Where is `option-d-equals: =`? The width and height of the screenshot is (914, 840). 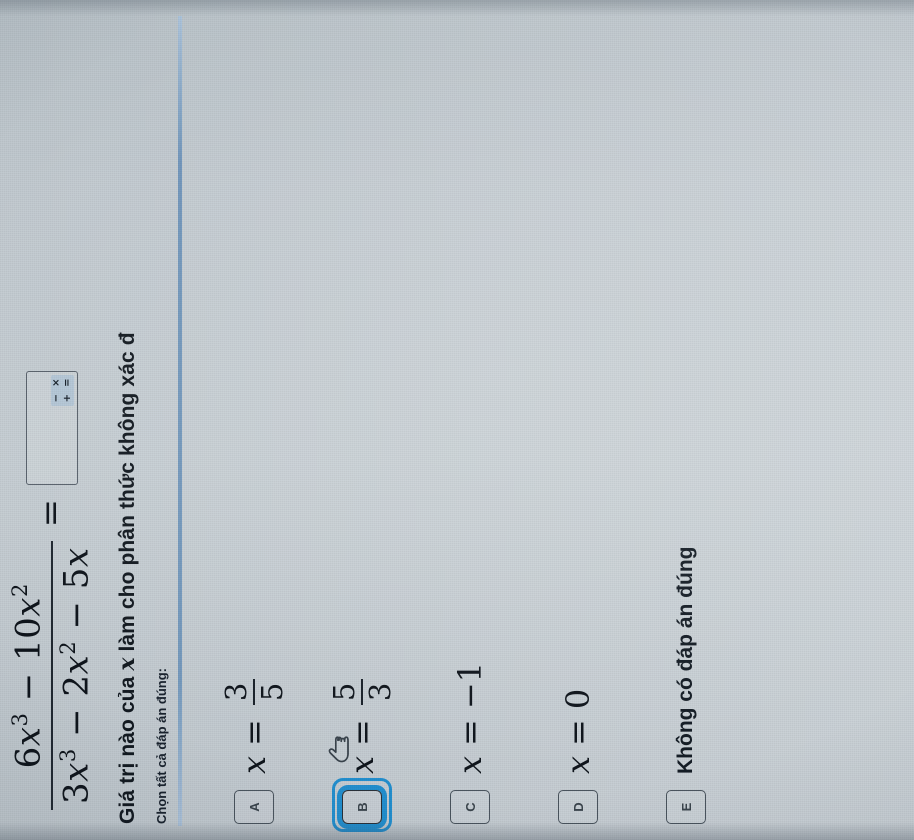 option-d-equals: = is located at coordinates (578, 732).